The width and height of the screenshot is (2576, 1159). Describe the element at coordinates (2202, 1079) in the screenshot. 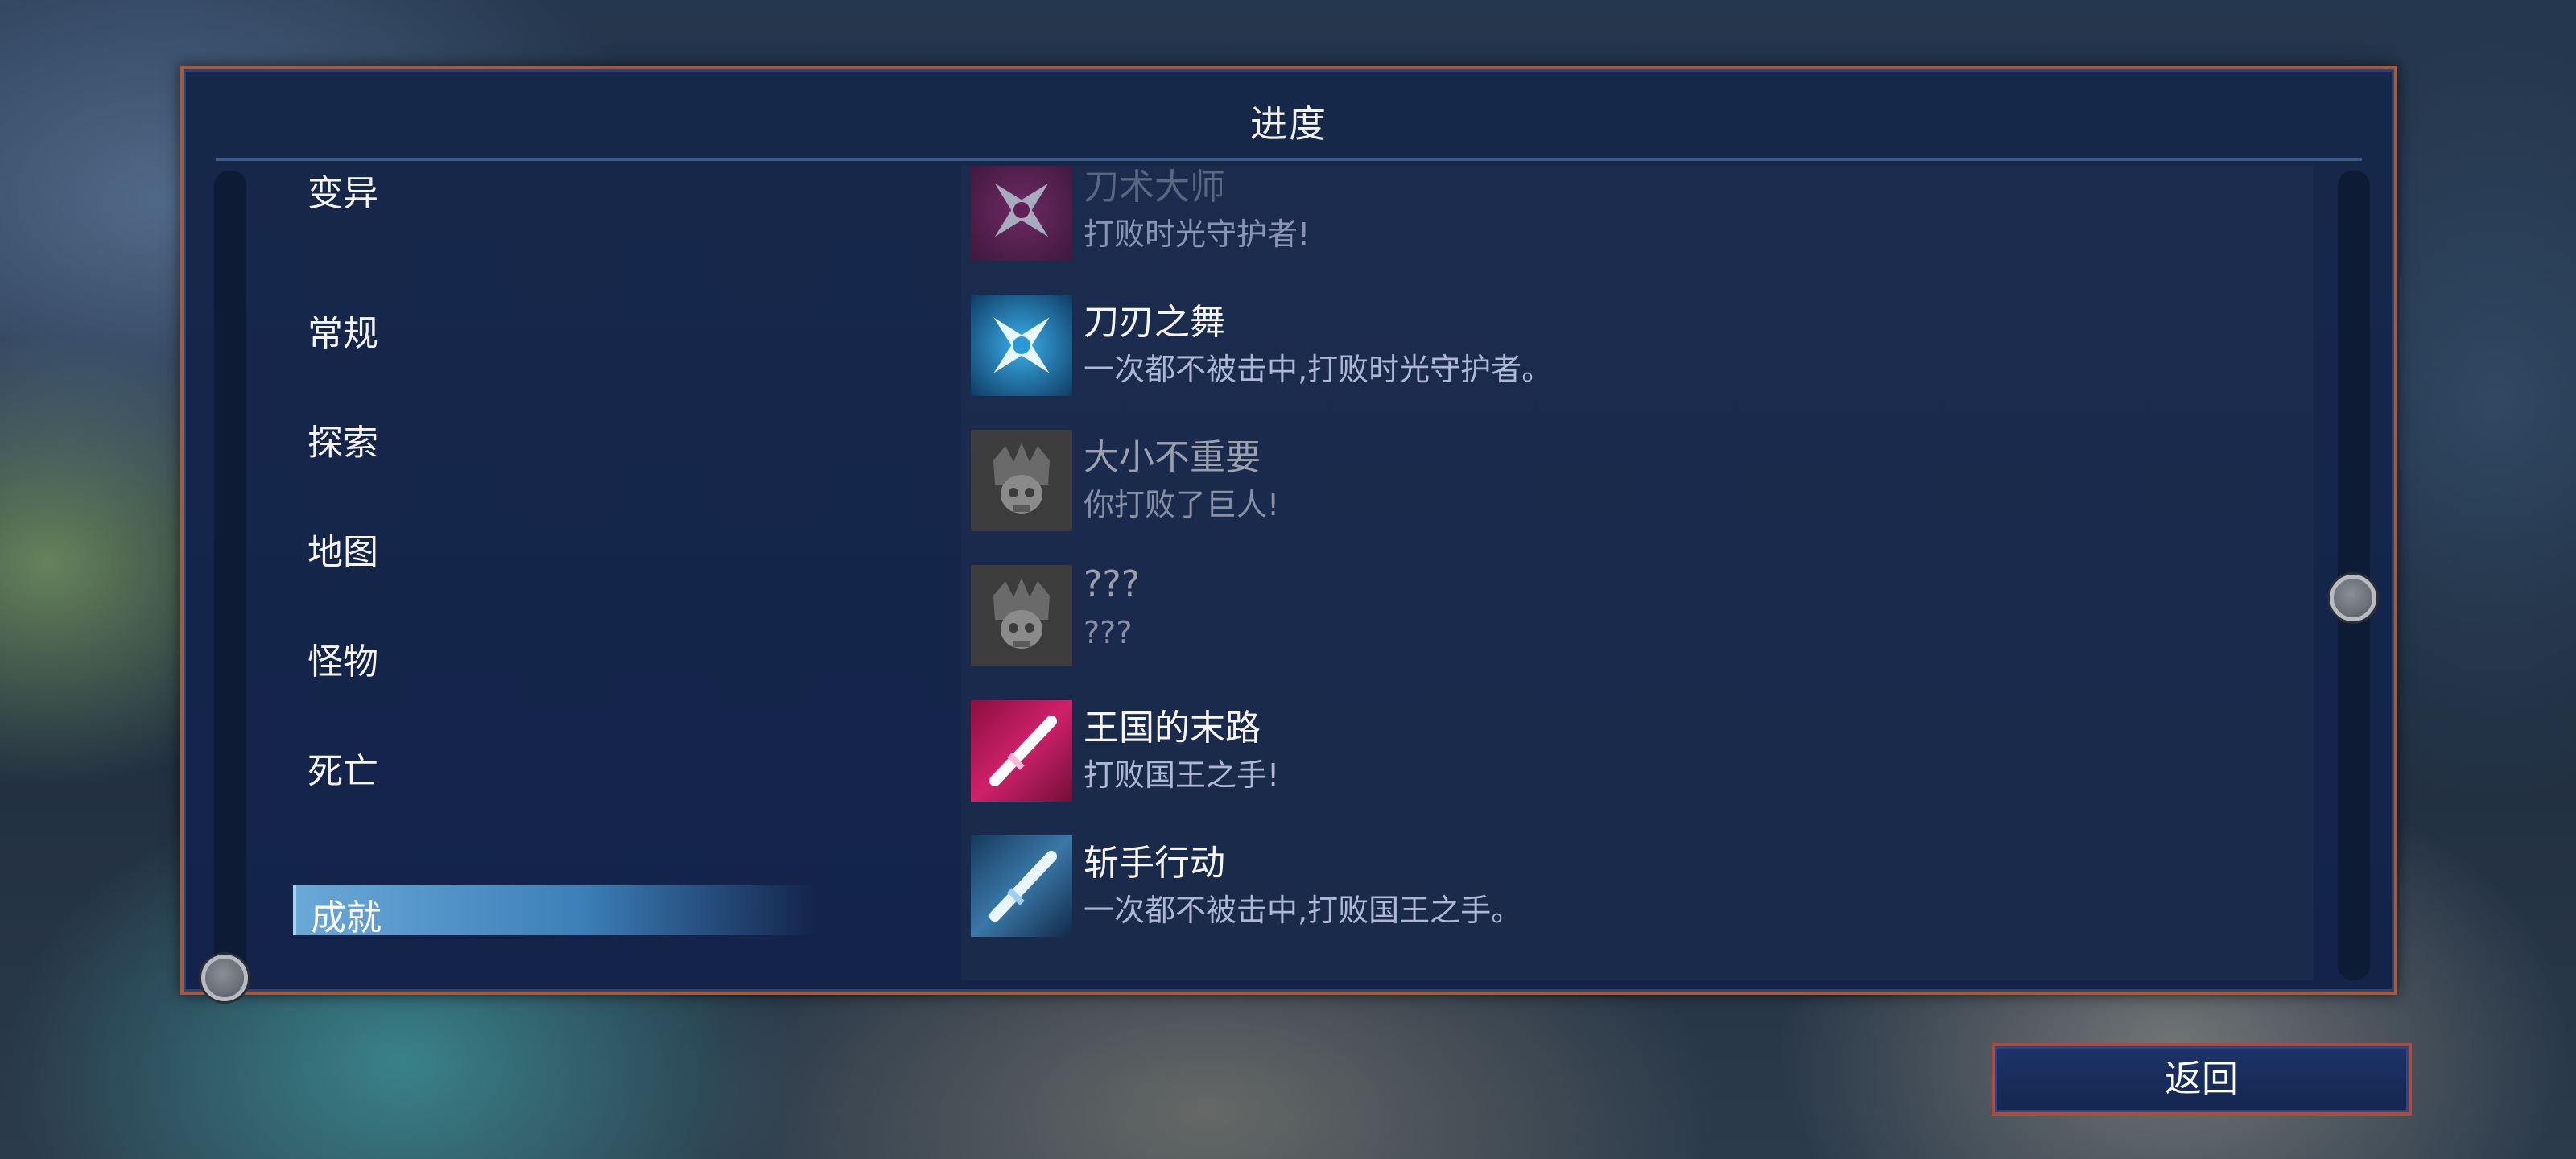

I see `back-button: 返回` at that location.